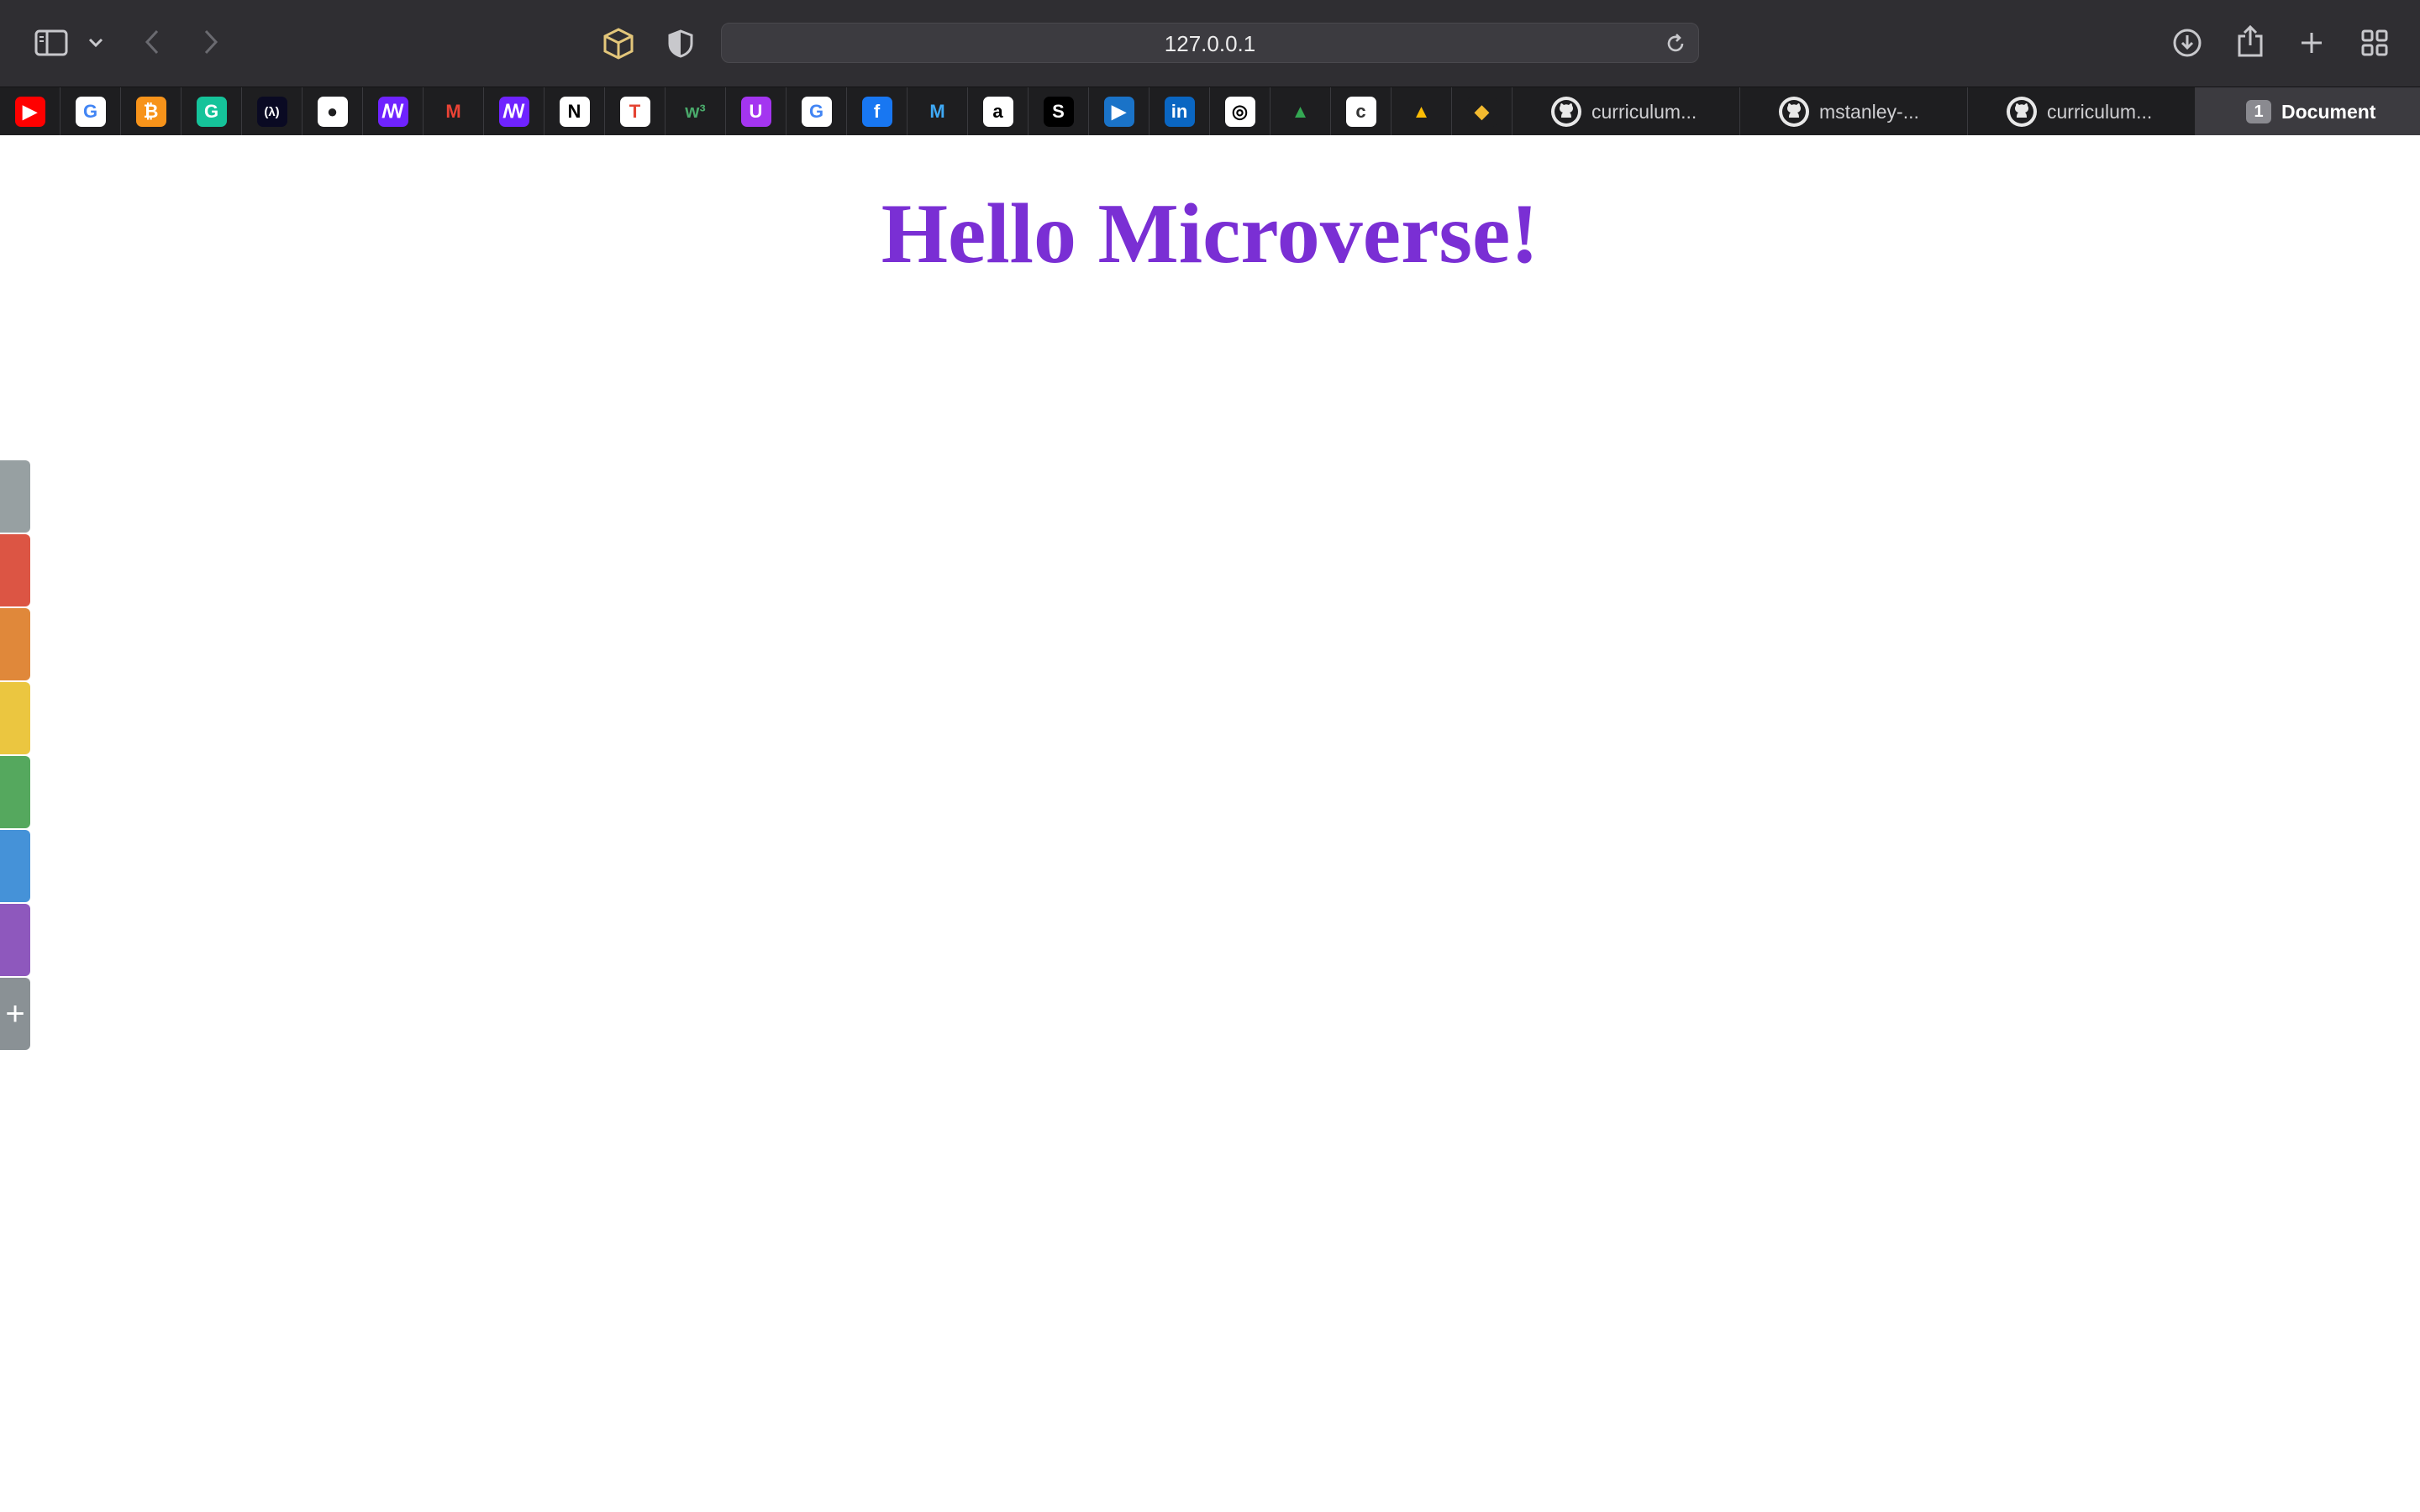 The width and height of the screenshot is (2420, 1512). I want to click on grammarly-icon: G, so click(211, 112).